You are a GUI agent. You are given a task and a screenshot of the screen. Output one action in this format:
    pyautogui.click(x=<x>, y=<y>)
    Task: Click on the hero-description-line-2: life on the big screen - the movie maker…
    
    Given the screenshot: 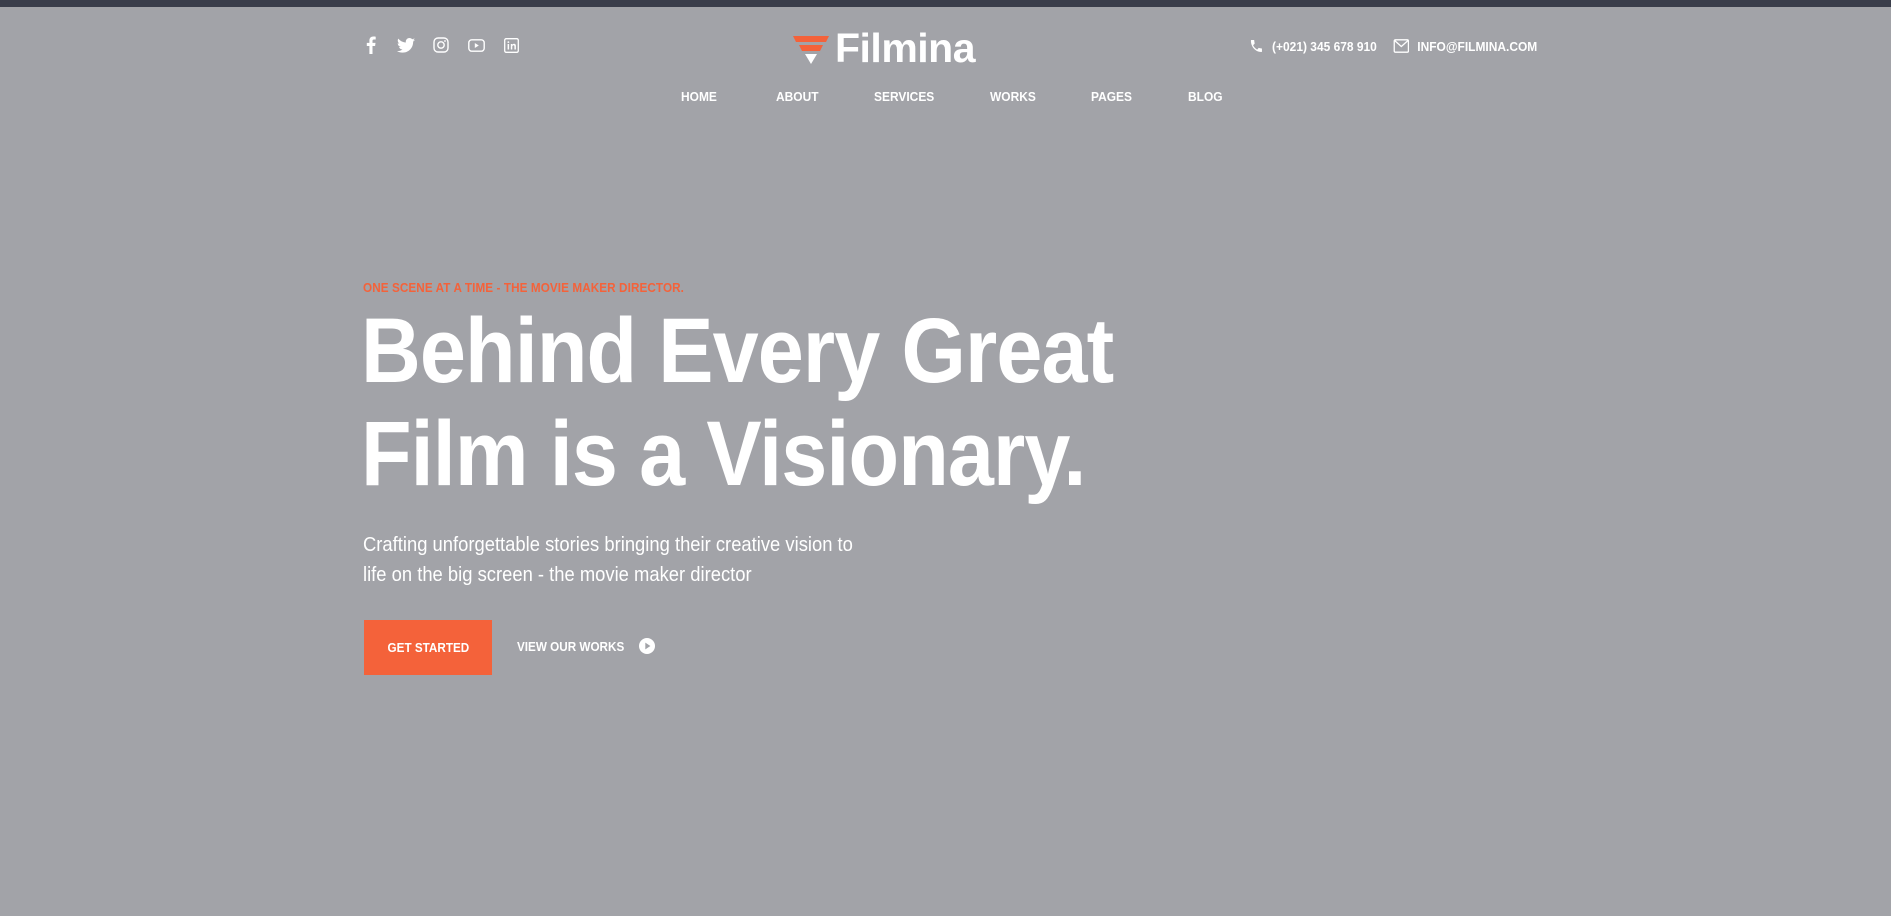 What is the action you would take?
    pyautogui.click(x=557, y=575)
    